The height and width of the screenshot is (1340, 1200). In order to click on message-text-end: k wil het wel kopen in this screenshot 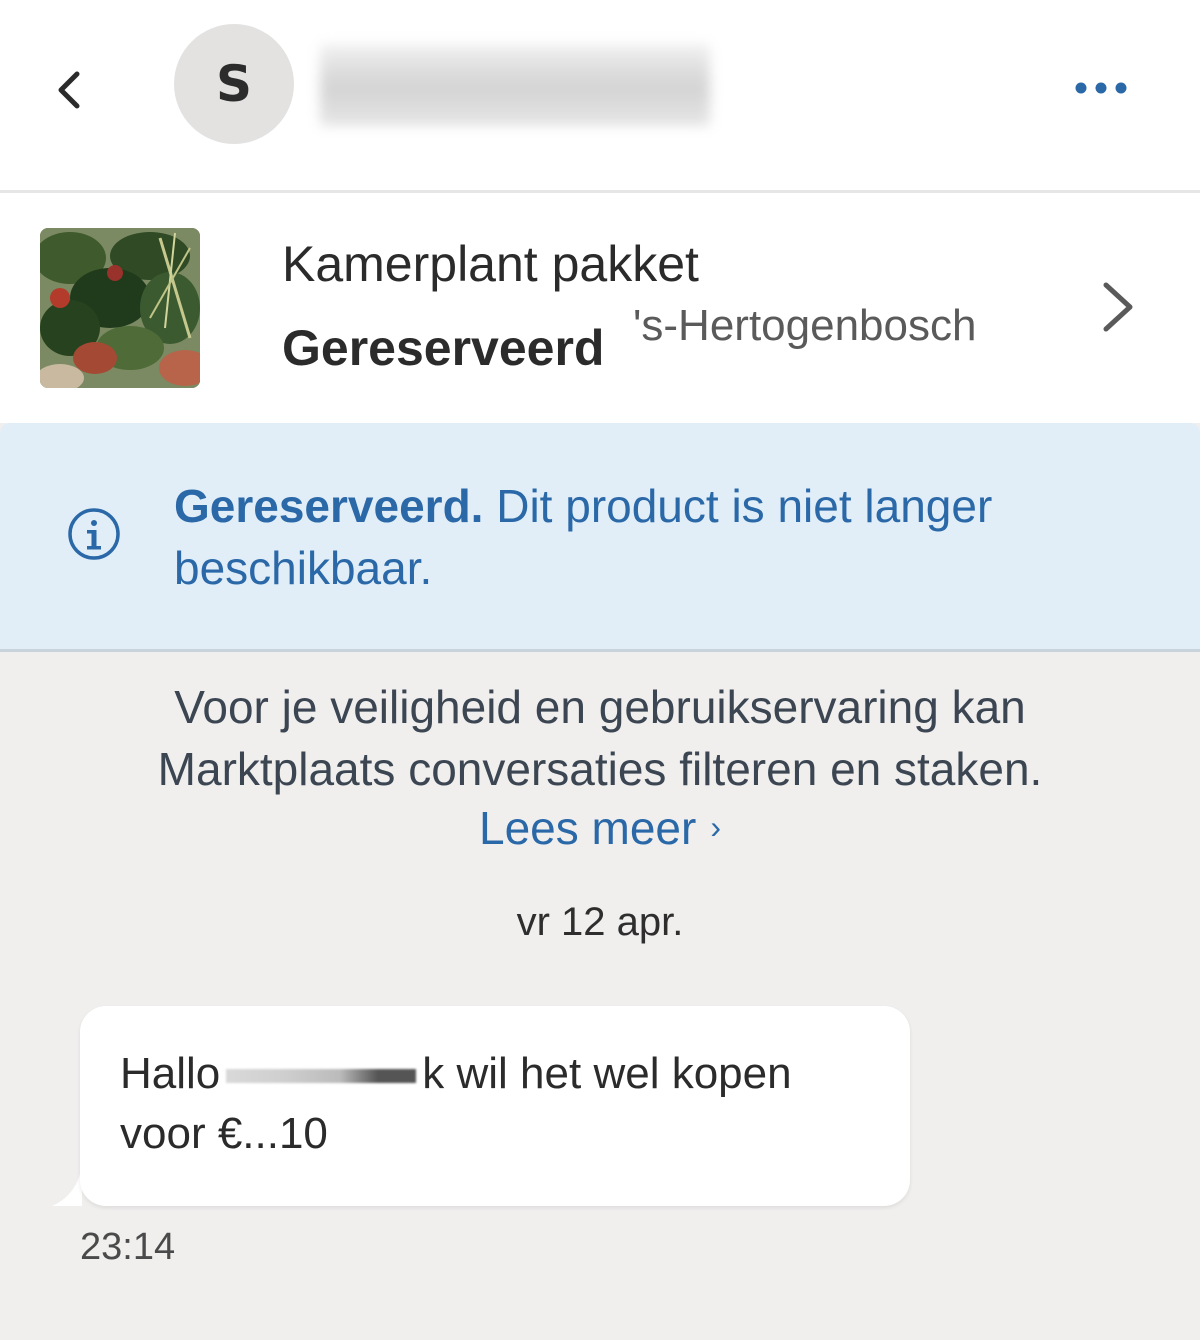, I will do `click(607, 1073)`.